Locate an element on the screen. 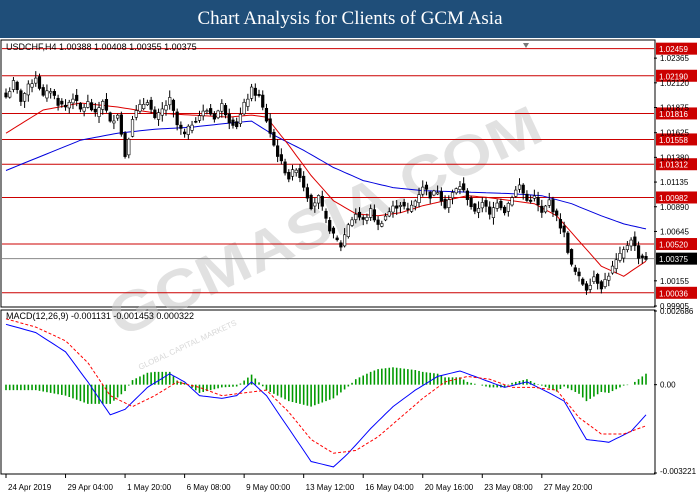  macd-tick-label-0: 0.002686 is located at coordinates (677, 311).